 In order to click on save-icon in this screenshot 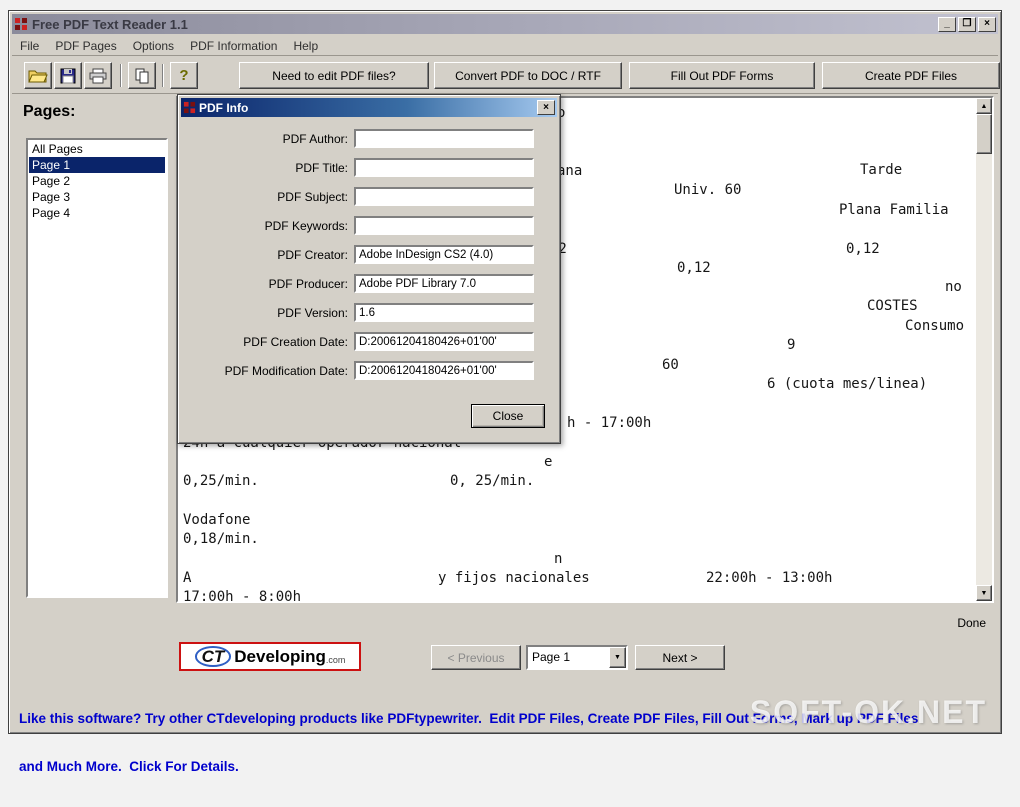, I will do `click(68, 76)`.